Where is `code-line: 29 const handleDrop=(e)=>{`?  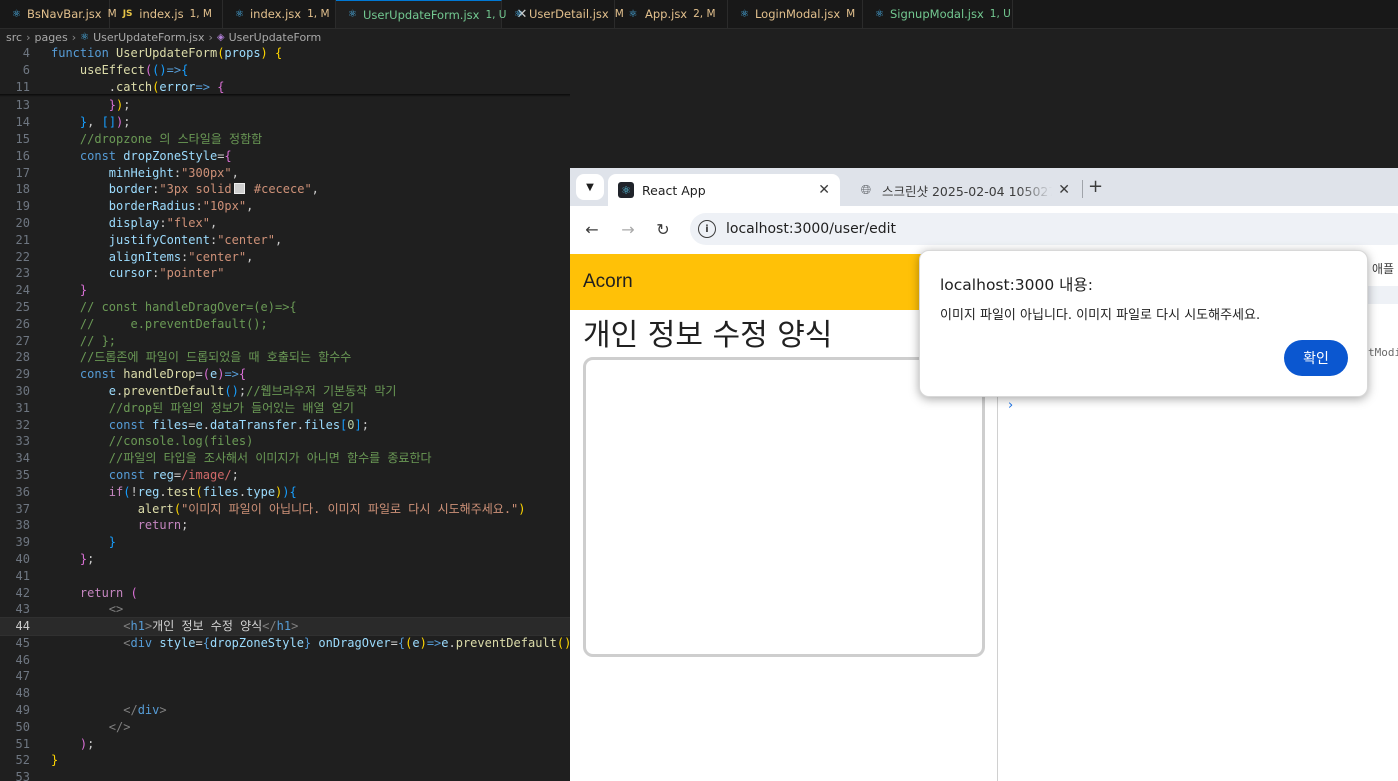
code-line: 29 const handleDrop=(e)=>{ is located at coordinates (285, 374).